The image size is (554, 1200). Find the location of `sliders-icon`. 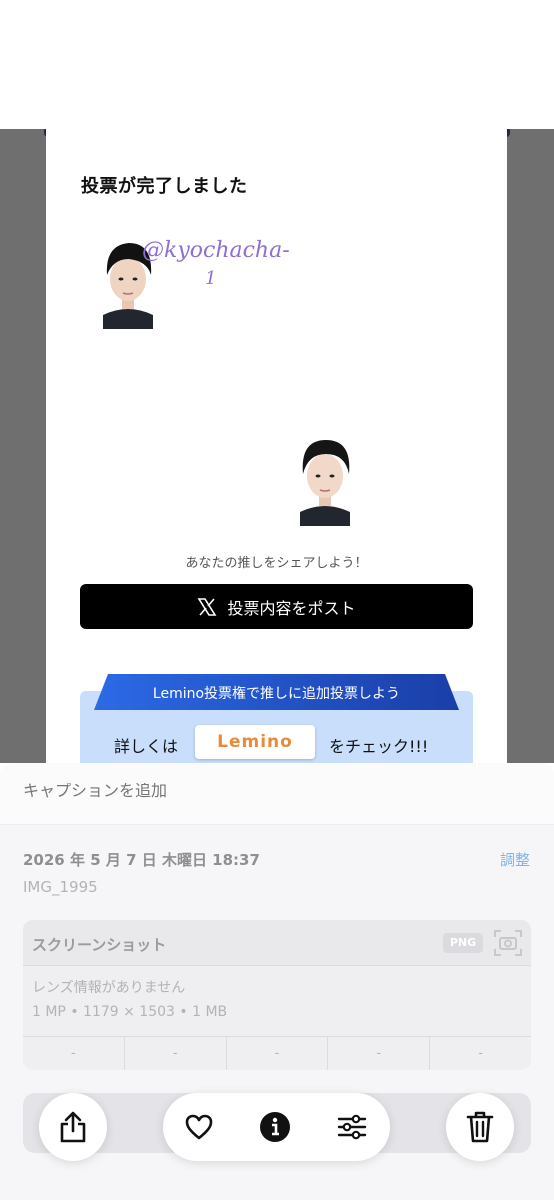

sliders-icon is located at coordinates (352, 1127).